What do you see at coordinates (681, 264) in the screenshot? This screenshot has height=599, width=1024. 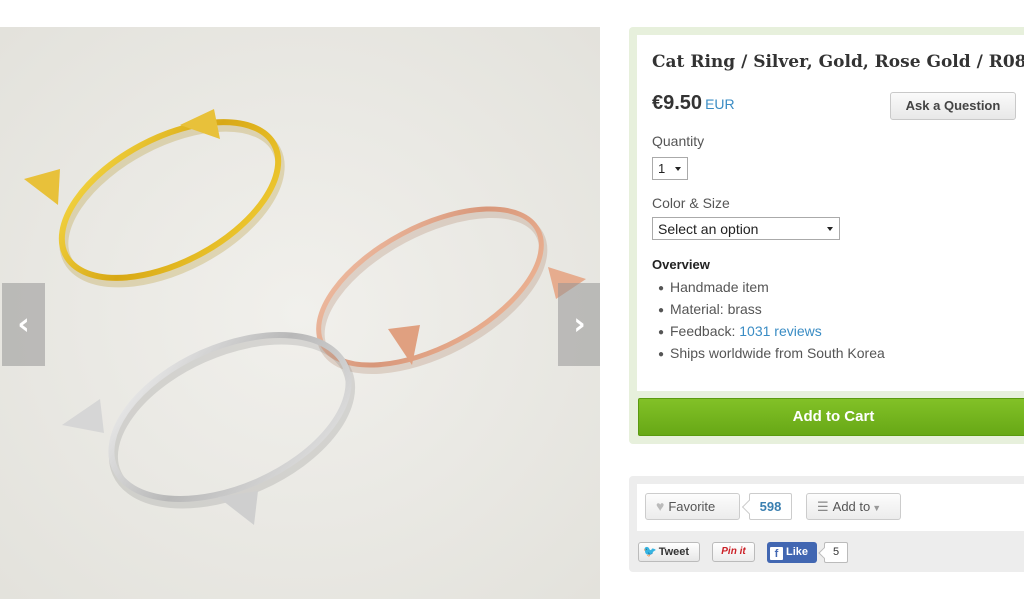 I see `overview-heading: Overview` at bounding box center [681, 264].